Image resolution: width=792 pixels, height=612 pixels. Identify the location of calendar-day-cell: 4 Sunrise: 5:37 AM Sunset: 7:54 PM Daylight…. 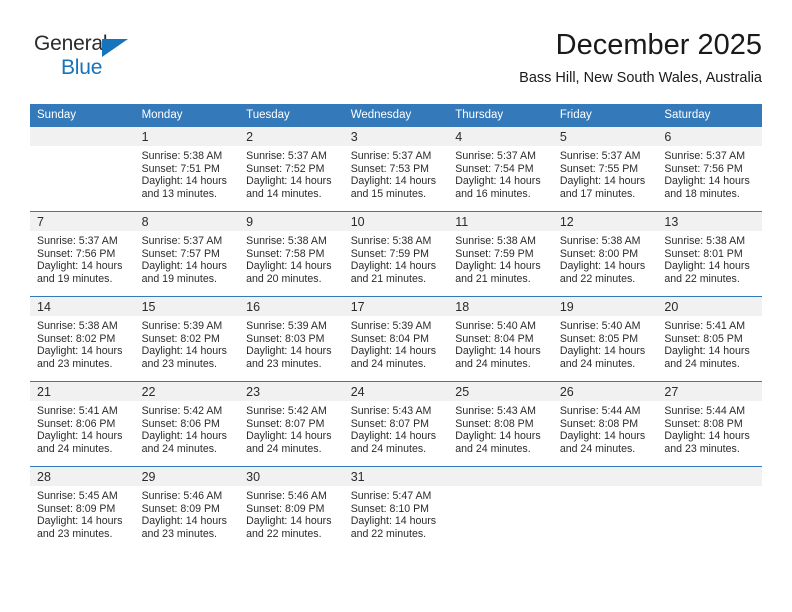
(500, 169).